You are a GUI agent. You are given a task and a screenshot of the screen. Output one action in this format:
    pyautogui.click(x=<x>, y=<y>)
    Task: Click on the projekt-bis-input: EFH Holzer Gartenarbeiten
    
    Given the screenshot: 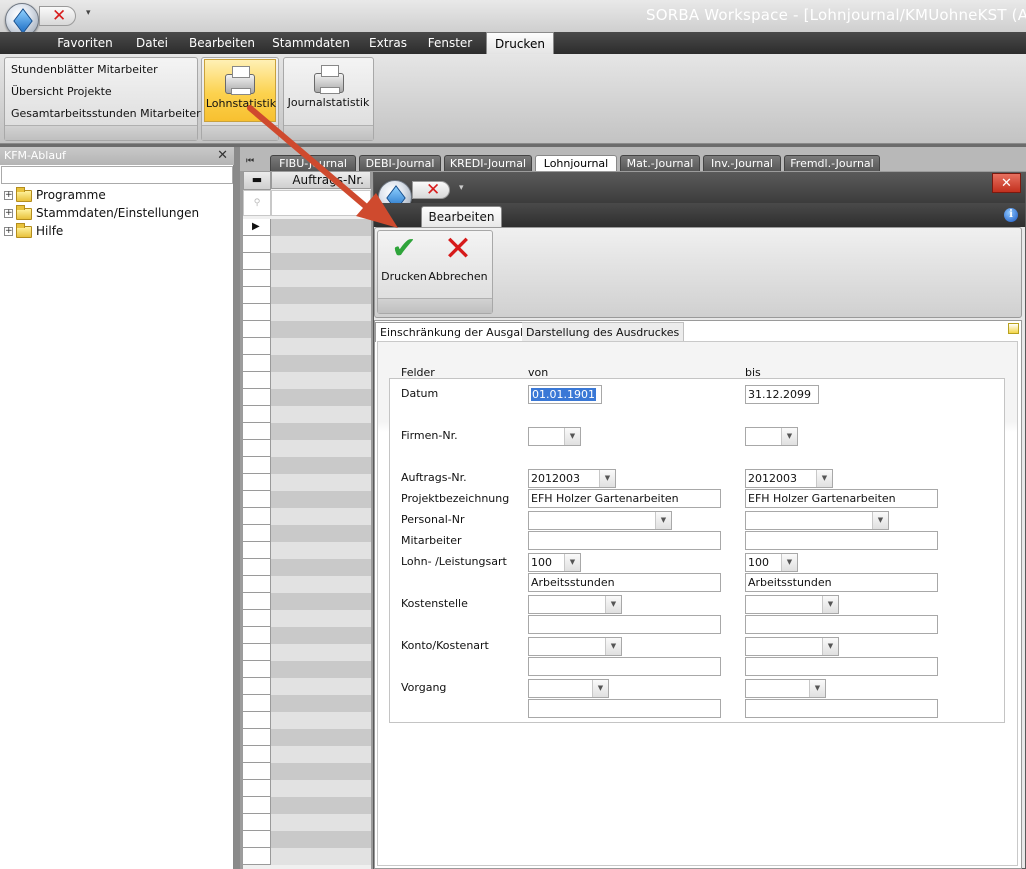 What is the action you would take?
    pyautogui.click(x=841, y=498)
    